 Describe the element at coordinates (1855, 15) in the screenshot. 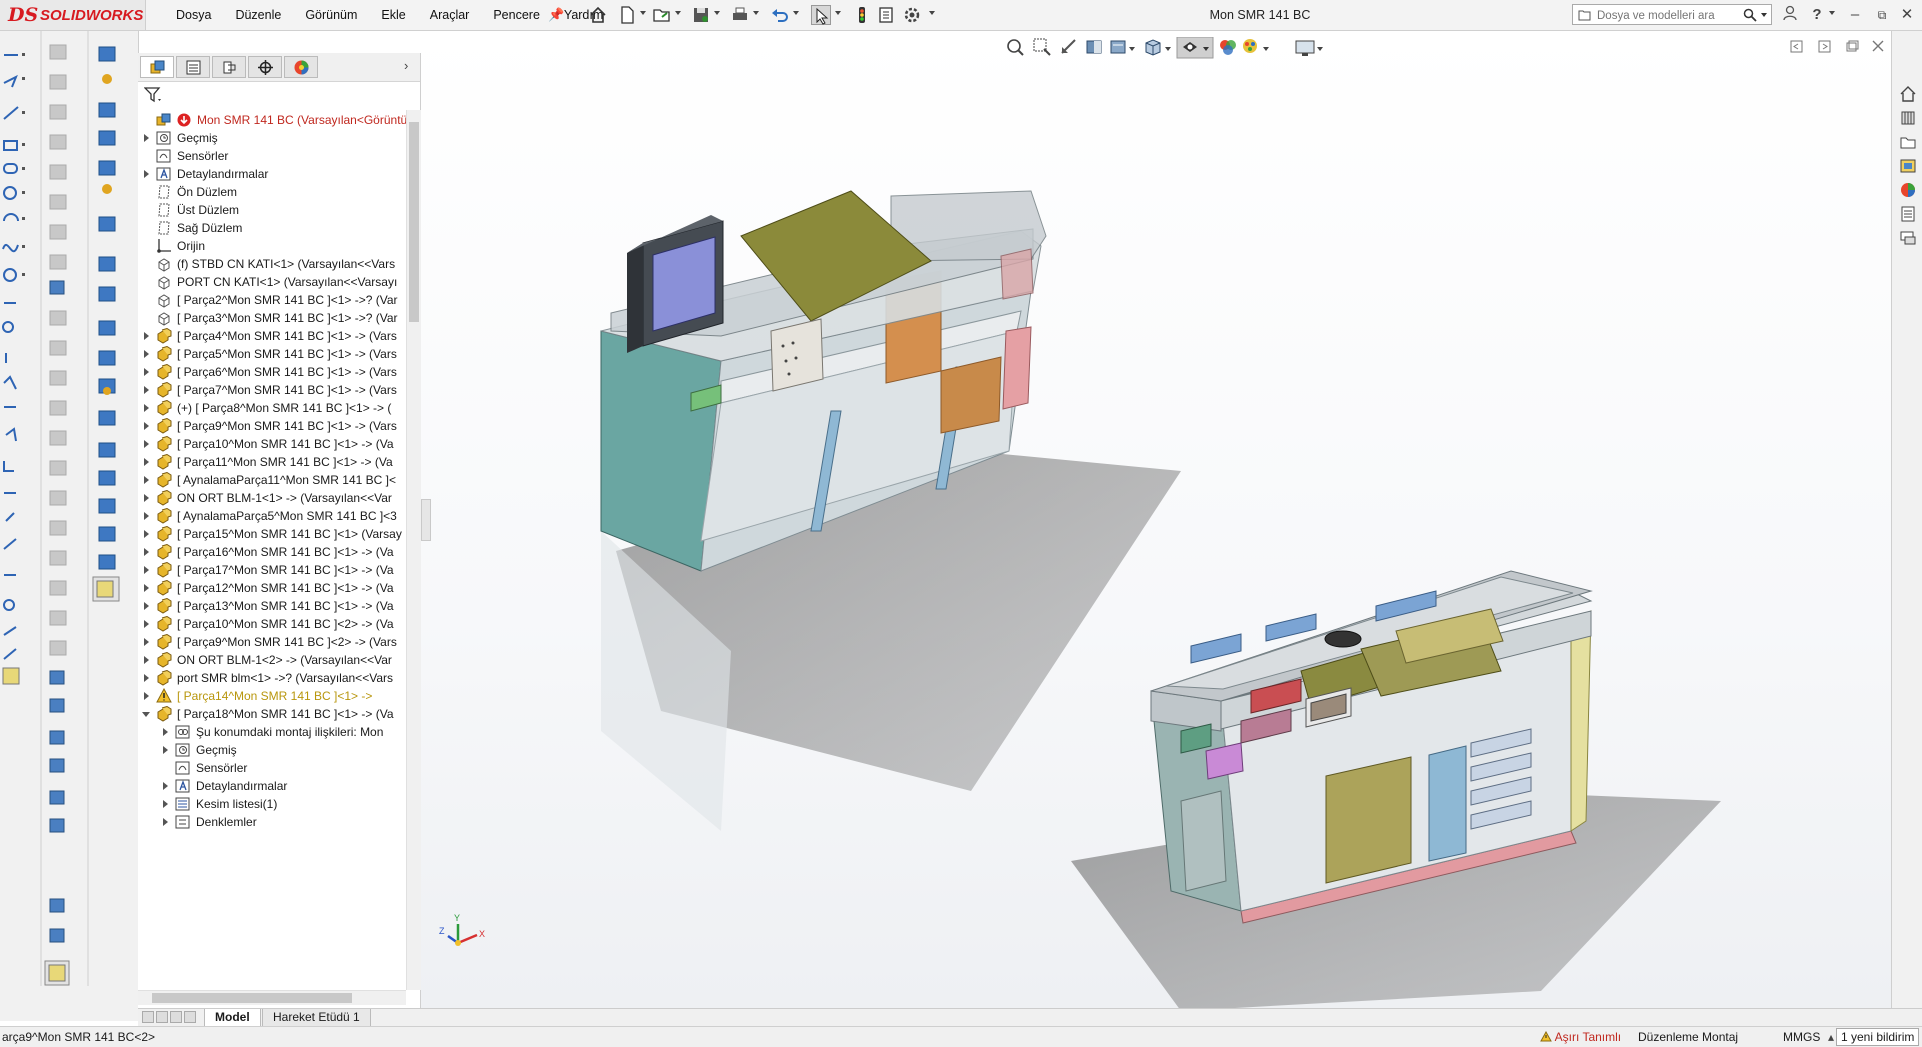

I see `minimize-icon: –` at that location.